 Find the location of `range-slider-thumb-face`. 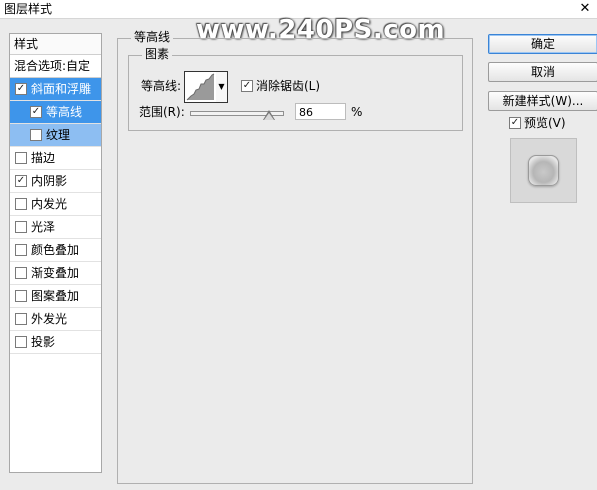

range-slider-thumb-face is located at coordinates (269, 116).